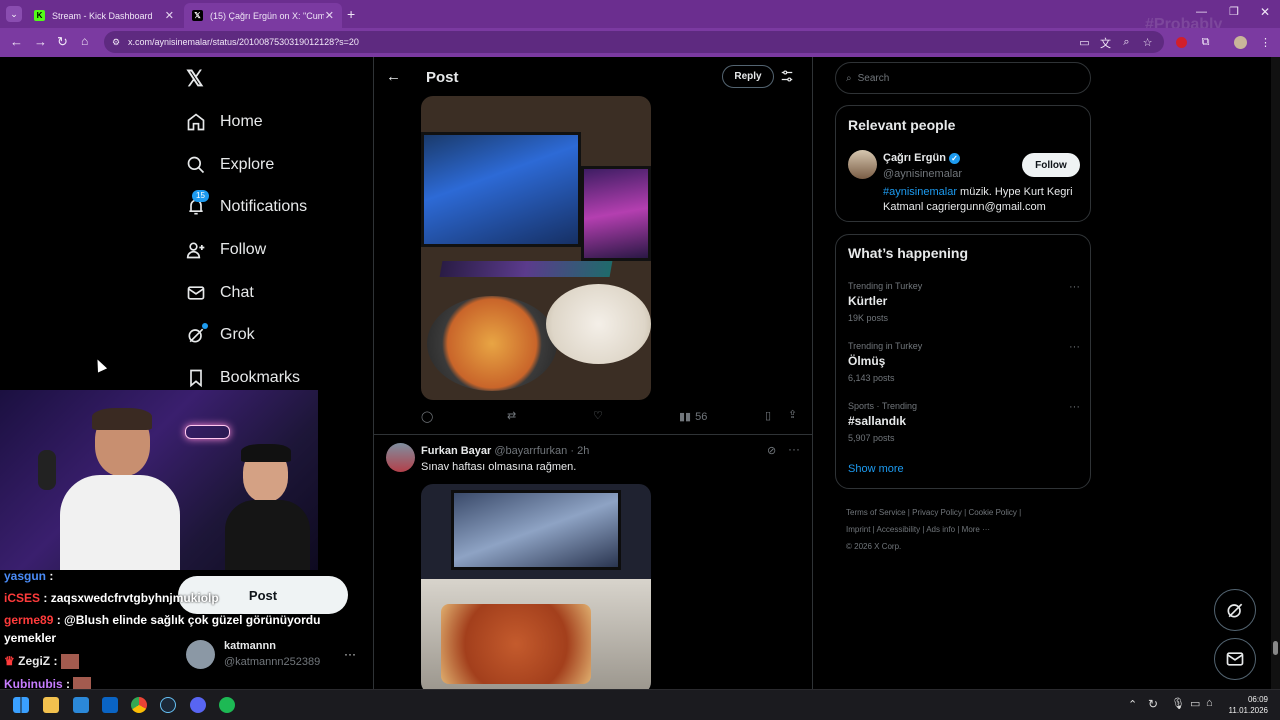  What do you see at coordinates (876, 469) in the screenshot?
I see `show-more-link: Show more` at bounding box center [876, 469].